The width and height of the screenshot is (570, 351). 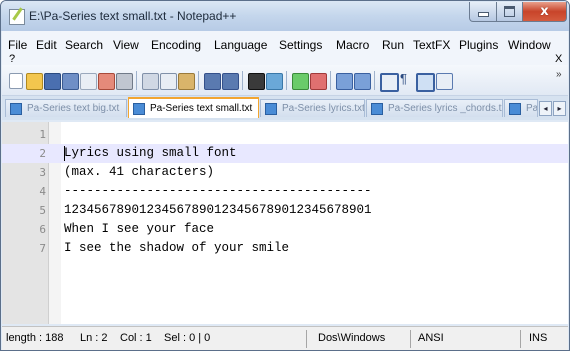 I want to click on copy-icon, so click(x=168, y=81).